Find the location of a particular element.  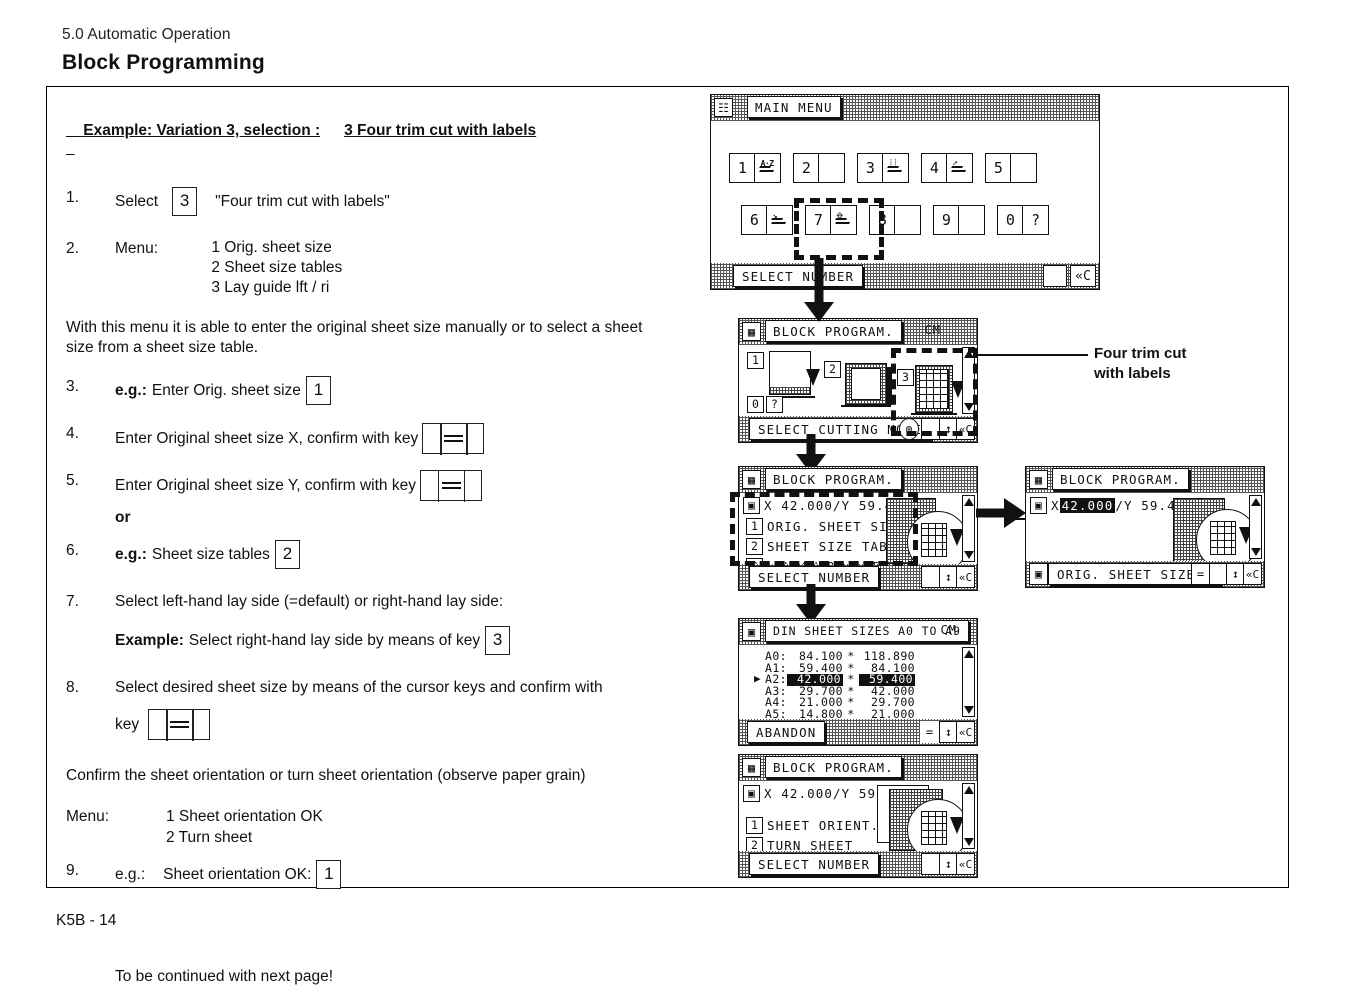

orientation-option-1: 1 is located at coordinates (754, 825).